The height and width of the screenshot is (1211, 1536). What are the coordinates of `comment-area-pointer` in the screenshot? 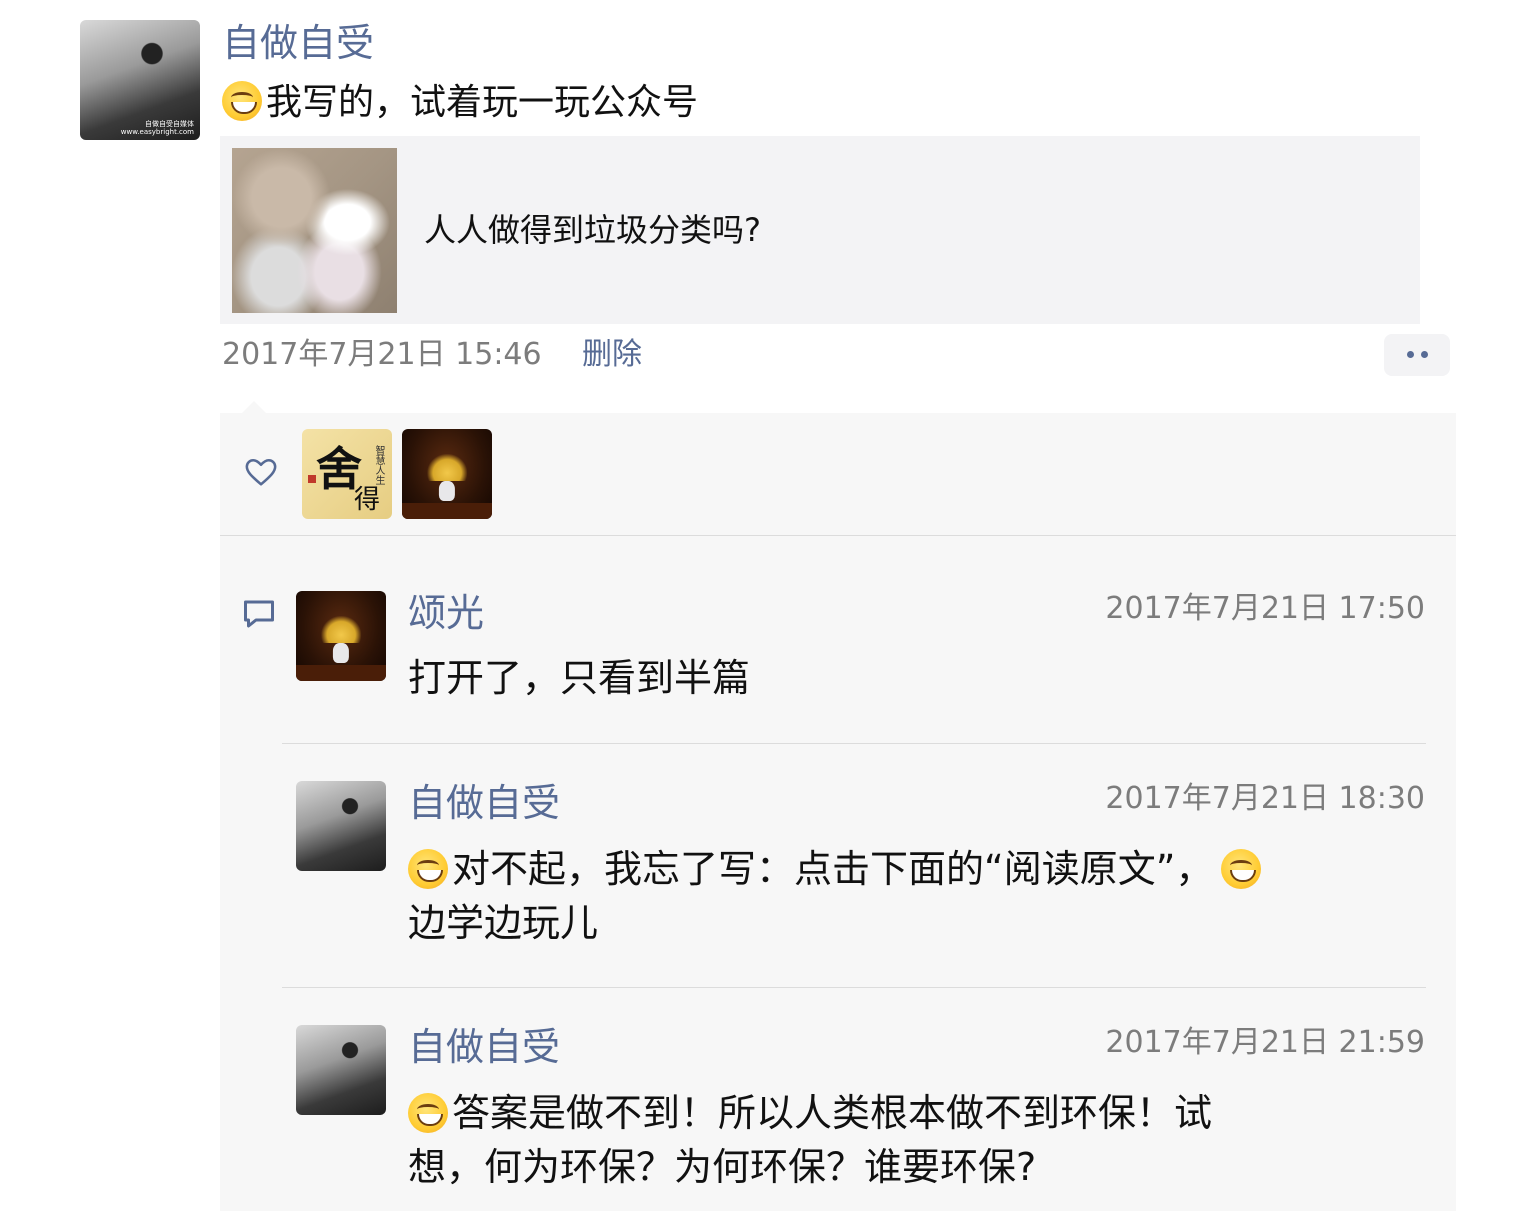 It's located at (254, 407).